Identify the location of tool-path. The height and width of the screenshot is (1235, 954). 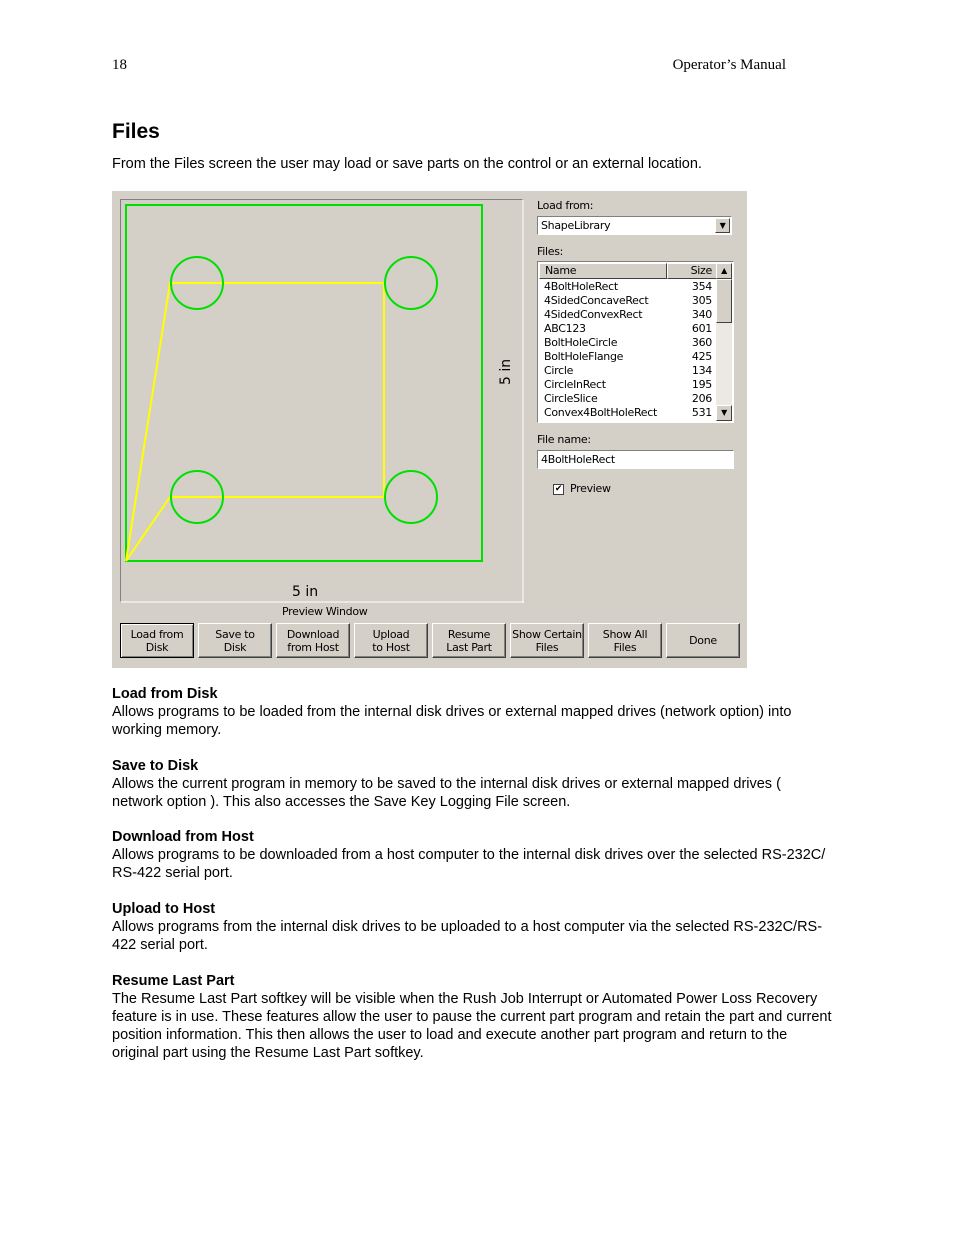
(255, 422).